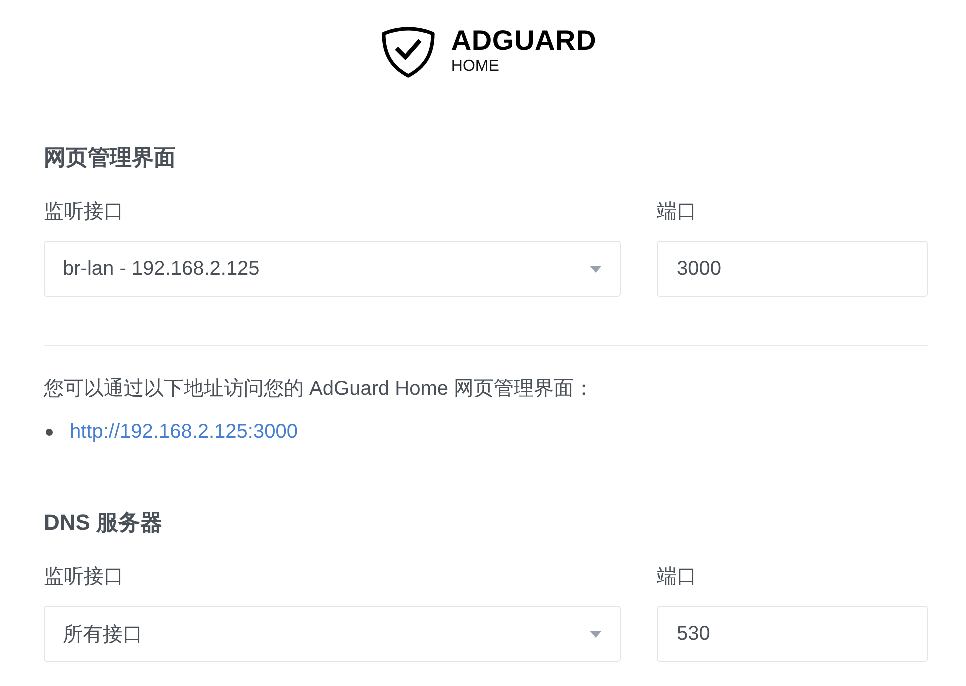  Describe the element at coordinates (792, 269) in the screenshot. I see `port-input: 3000` at that location.